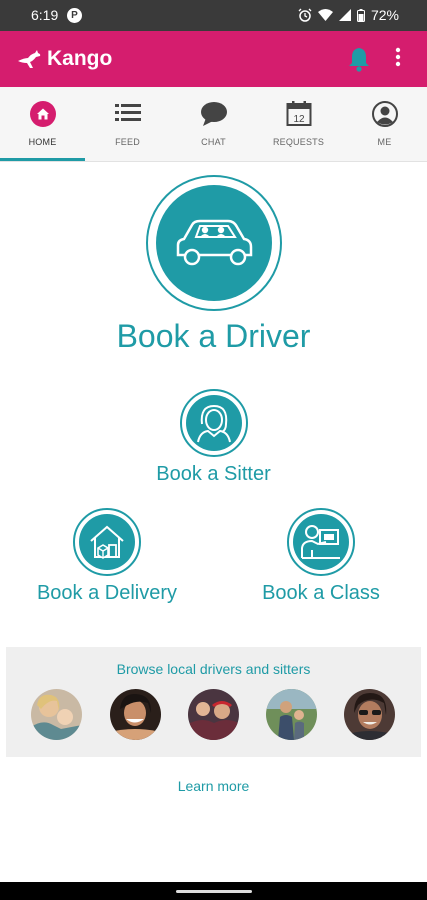 The height and width of the screenshot is (900, 427). I want to click on car-icon, so click(214, 242).